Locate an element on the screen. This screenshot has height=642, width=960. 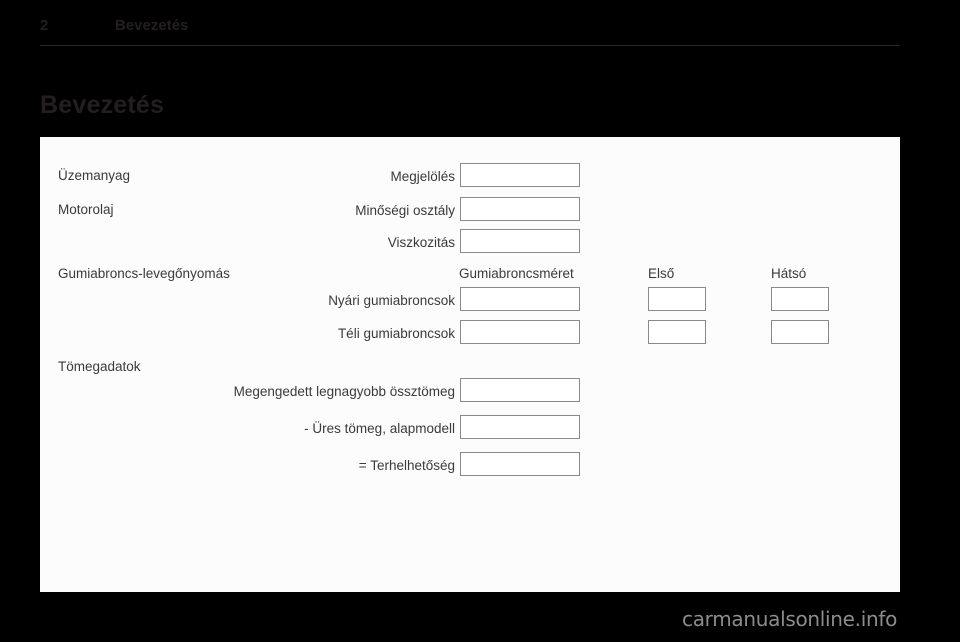
header-chapter-name: Bevezetés is located at coordinates (152, 25).